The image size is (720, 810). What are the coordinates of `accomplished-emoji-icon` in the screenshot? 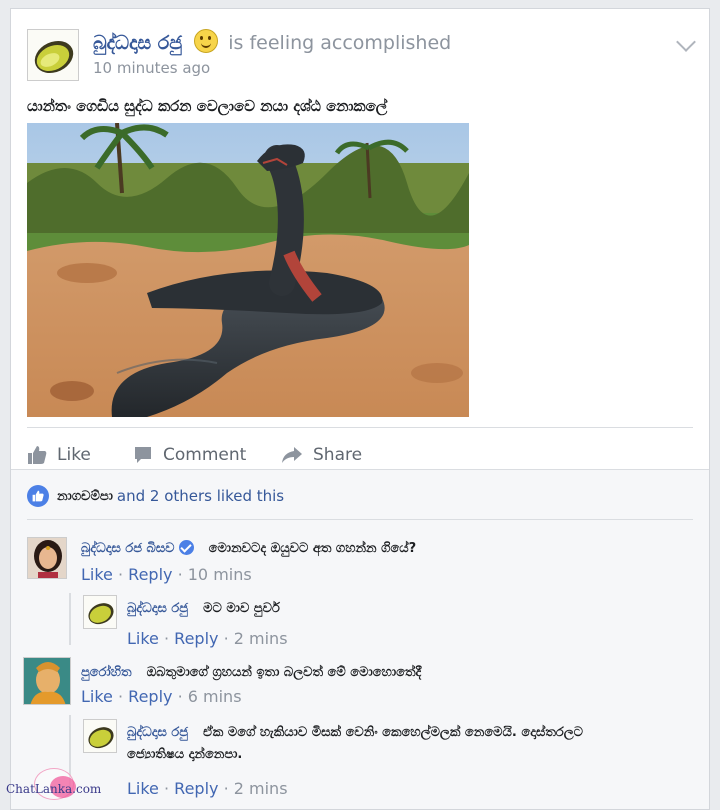 It's located at (206, 41).